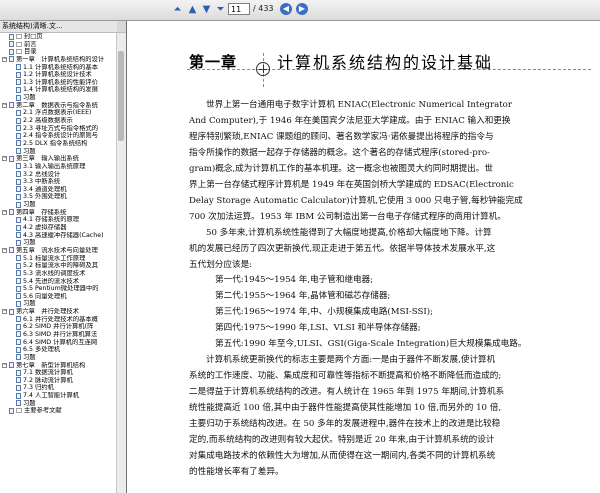 The width and height of the screenshot is (600, 493). I want to click on bookmark-section-item: 3.2 总线设计, so click(58, 175).